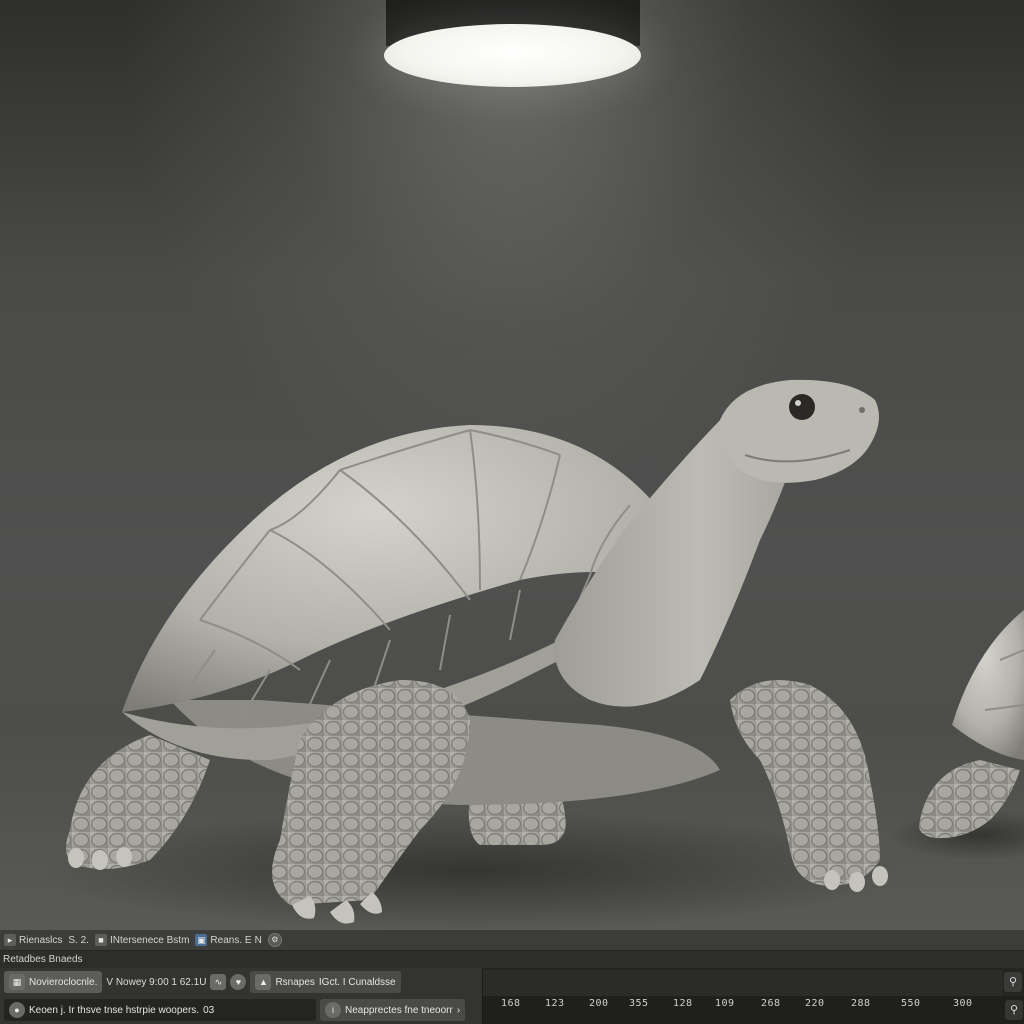  I want to click on status-label: S. 2., so click(78, 940).